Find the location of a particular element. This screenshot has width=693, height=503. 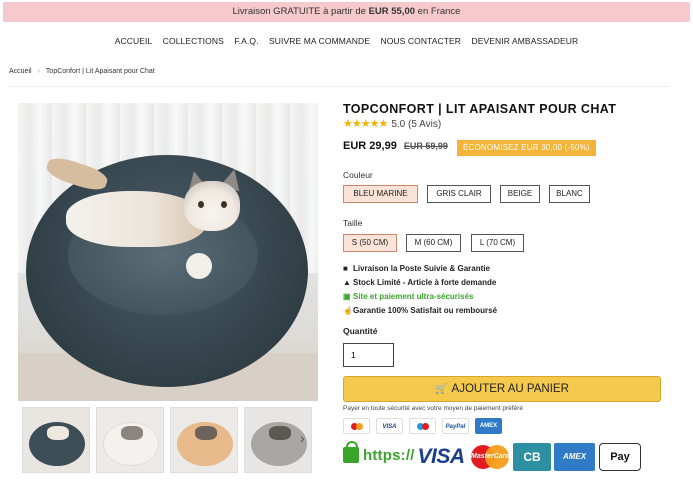

feature-stock: ▲ Stock Limité - Article à forte demande is located at coordinates (420, 283).